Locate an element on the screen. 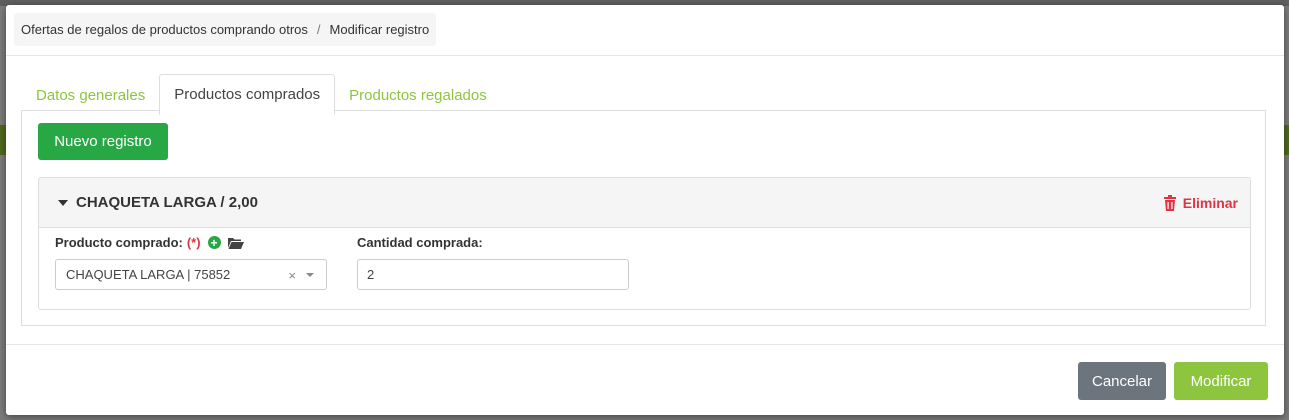 The width and height of the screenshot is (1289, 420). plus-circle-icon: + is located at coordinates (214, 242).